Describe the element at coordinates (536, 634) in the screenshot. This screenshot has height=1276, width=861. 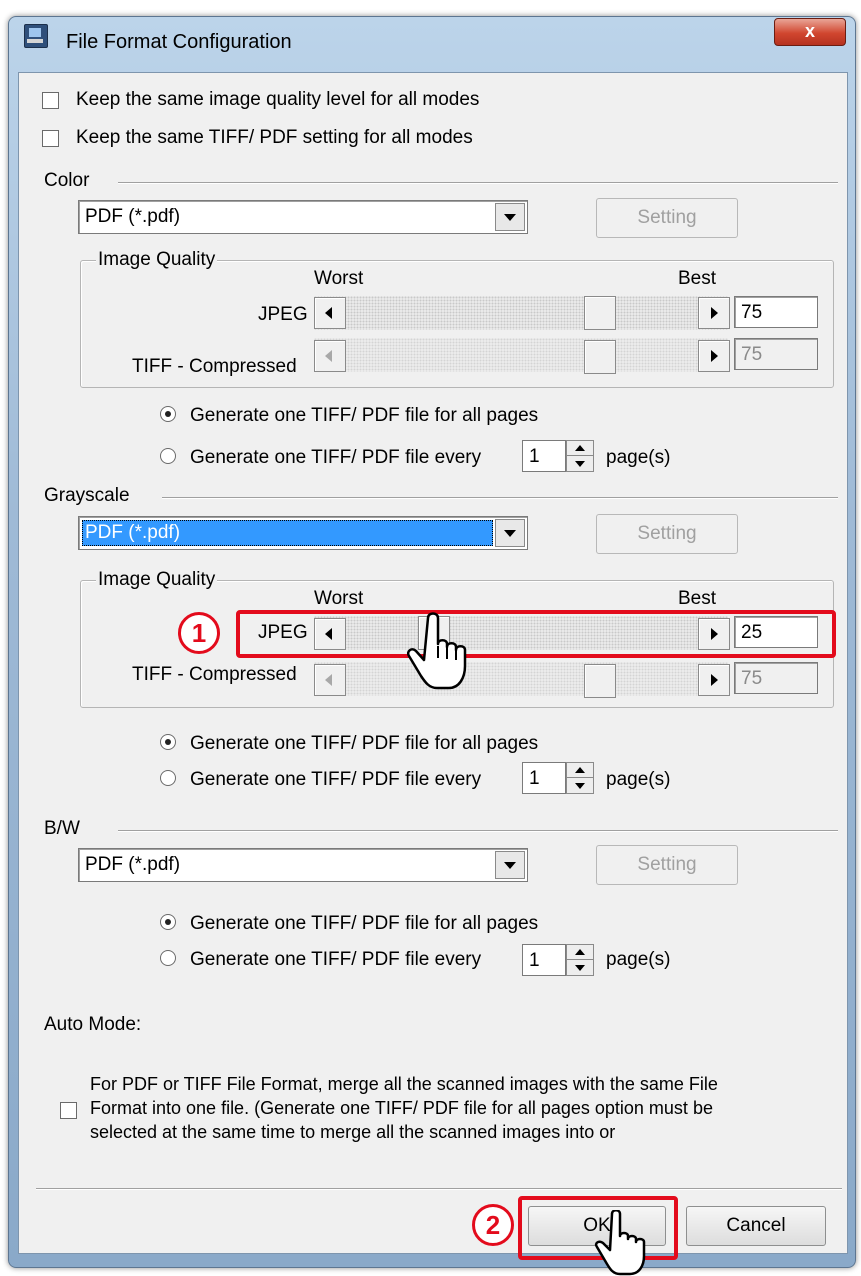
I see `step1-highlight-box` at that location.